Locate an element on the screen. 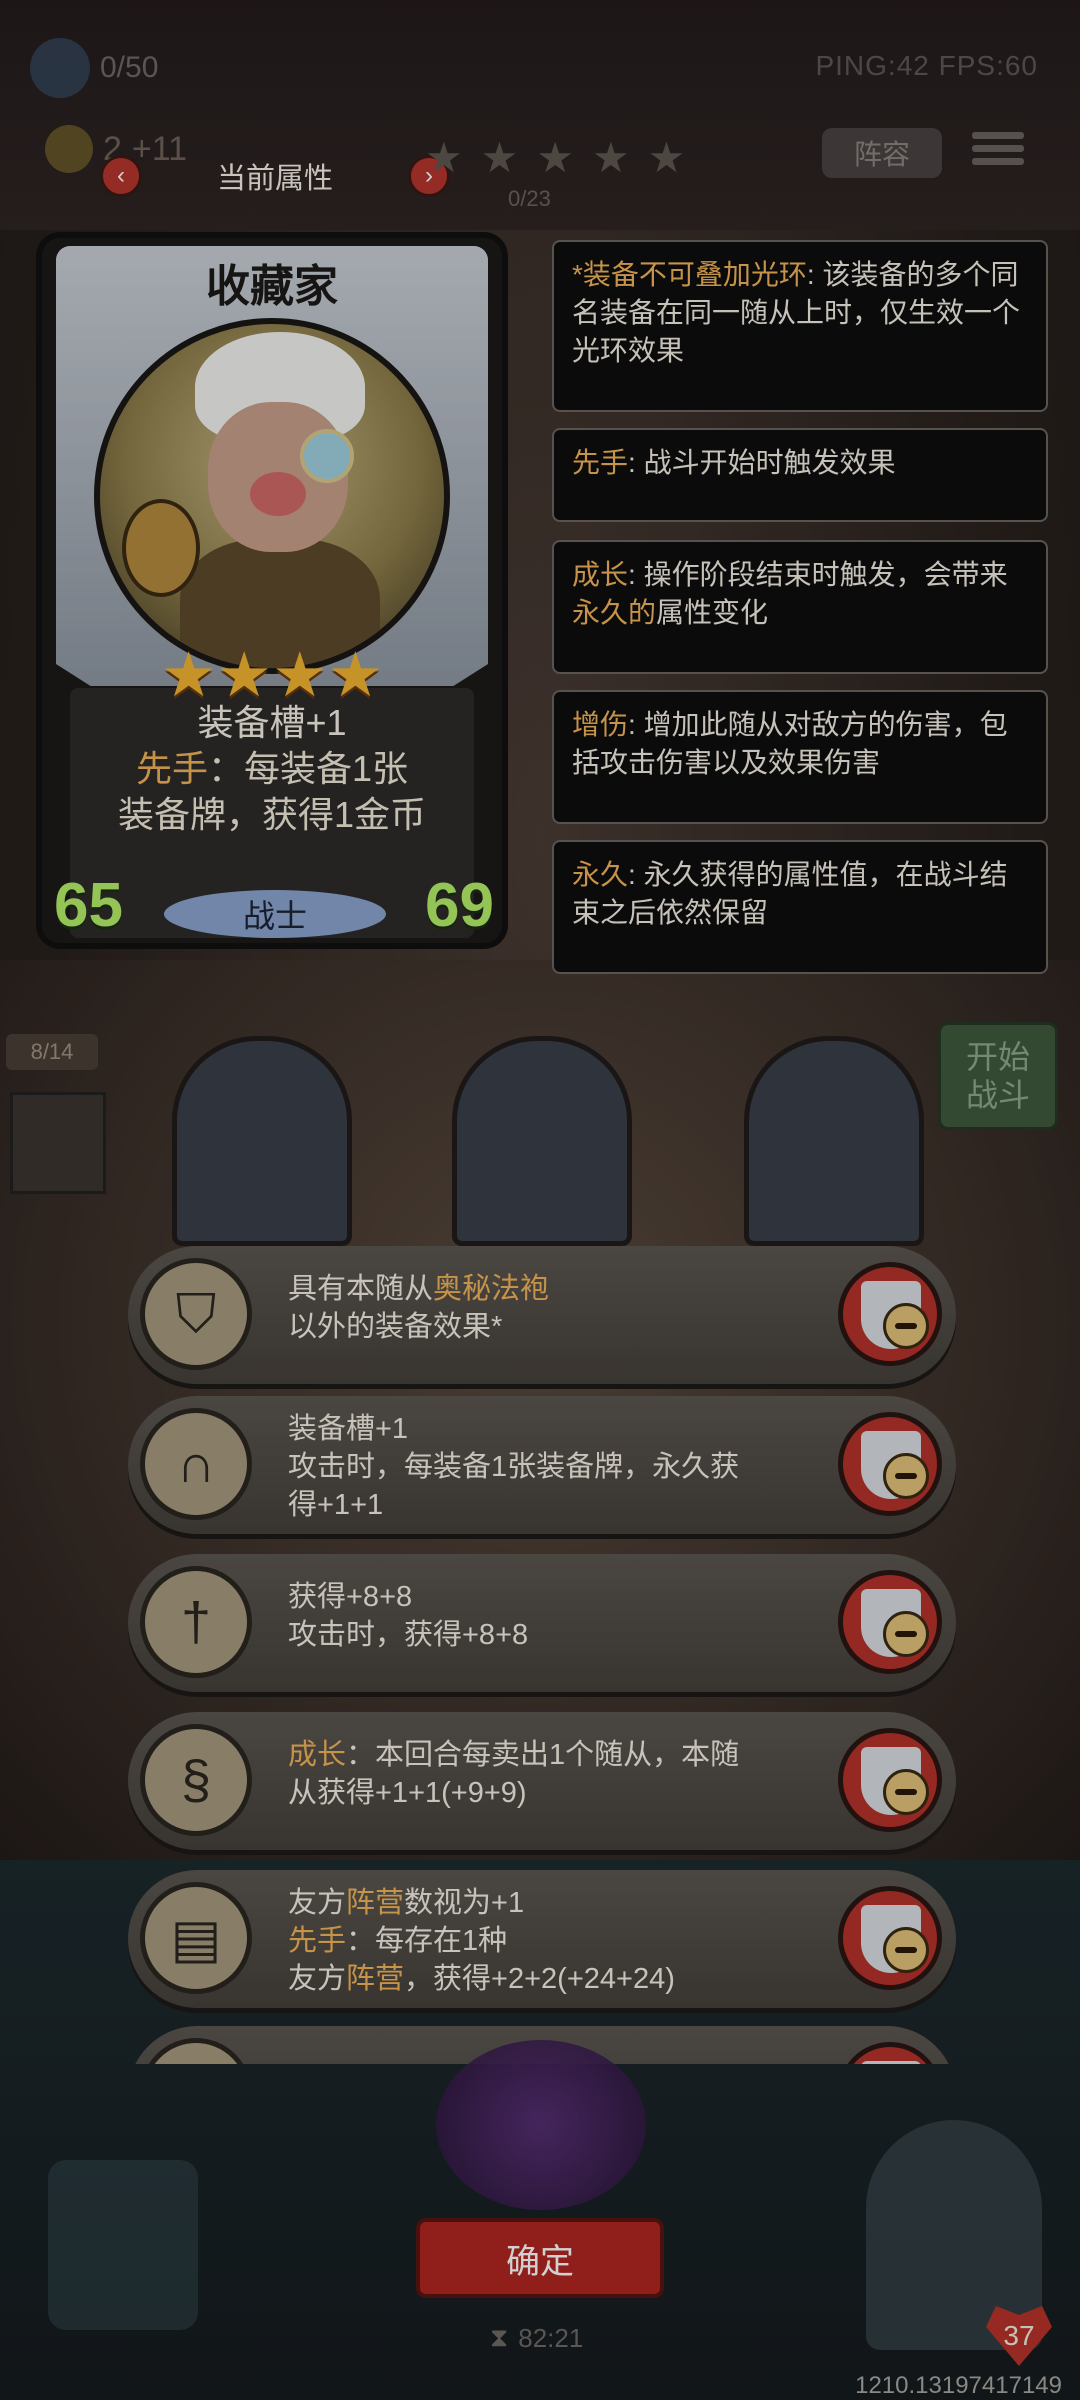 Image resolution: width=1080 pixels, height=2400 pixels. keyword-panel-permanent: 永久: 永久获得的属性值，在战斗结束之后依然保留 is located at coordinates (800, 907).